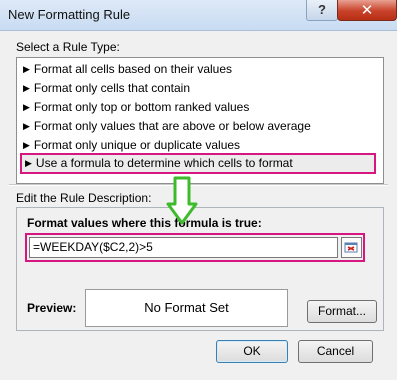 This screenshot has width=397, height=380. What do you see at coordinates (252, 351) in the screenshot?
I see `ok-button: OK` at bounding box center [252, 351].